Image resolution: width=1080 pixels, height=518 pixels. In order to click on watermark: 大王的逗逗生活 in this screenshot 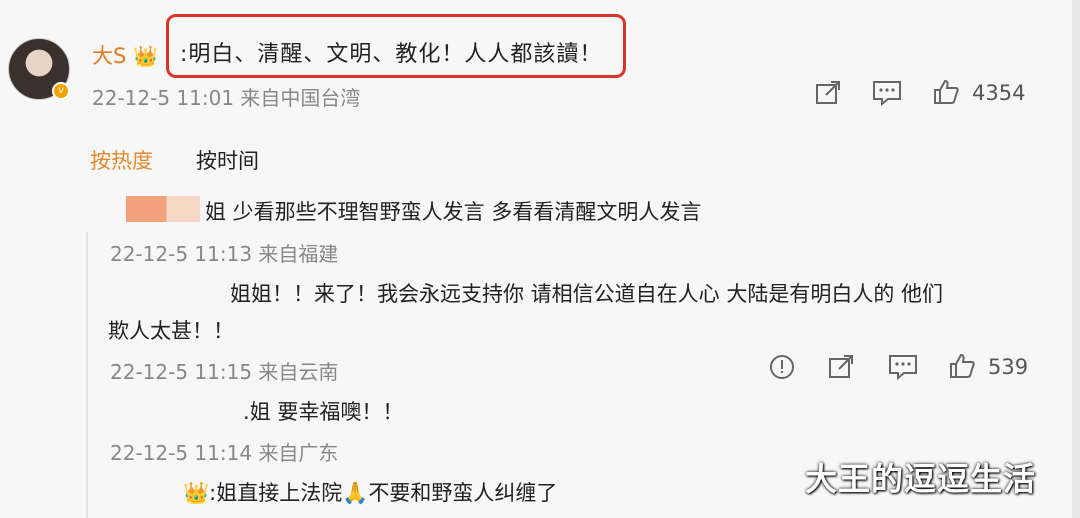, I will do `click(921, 479)`.